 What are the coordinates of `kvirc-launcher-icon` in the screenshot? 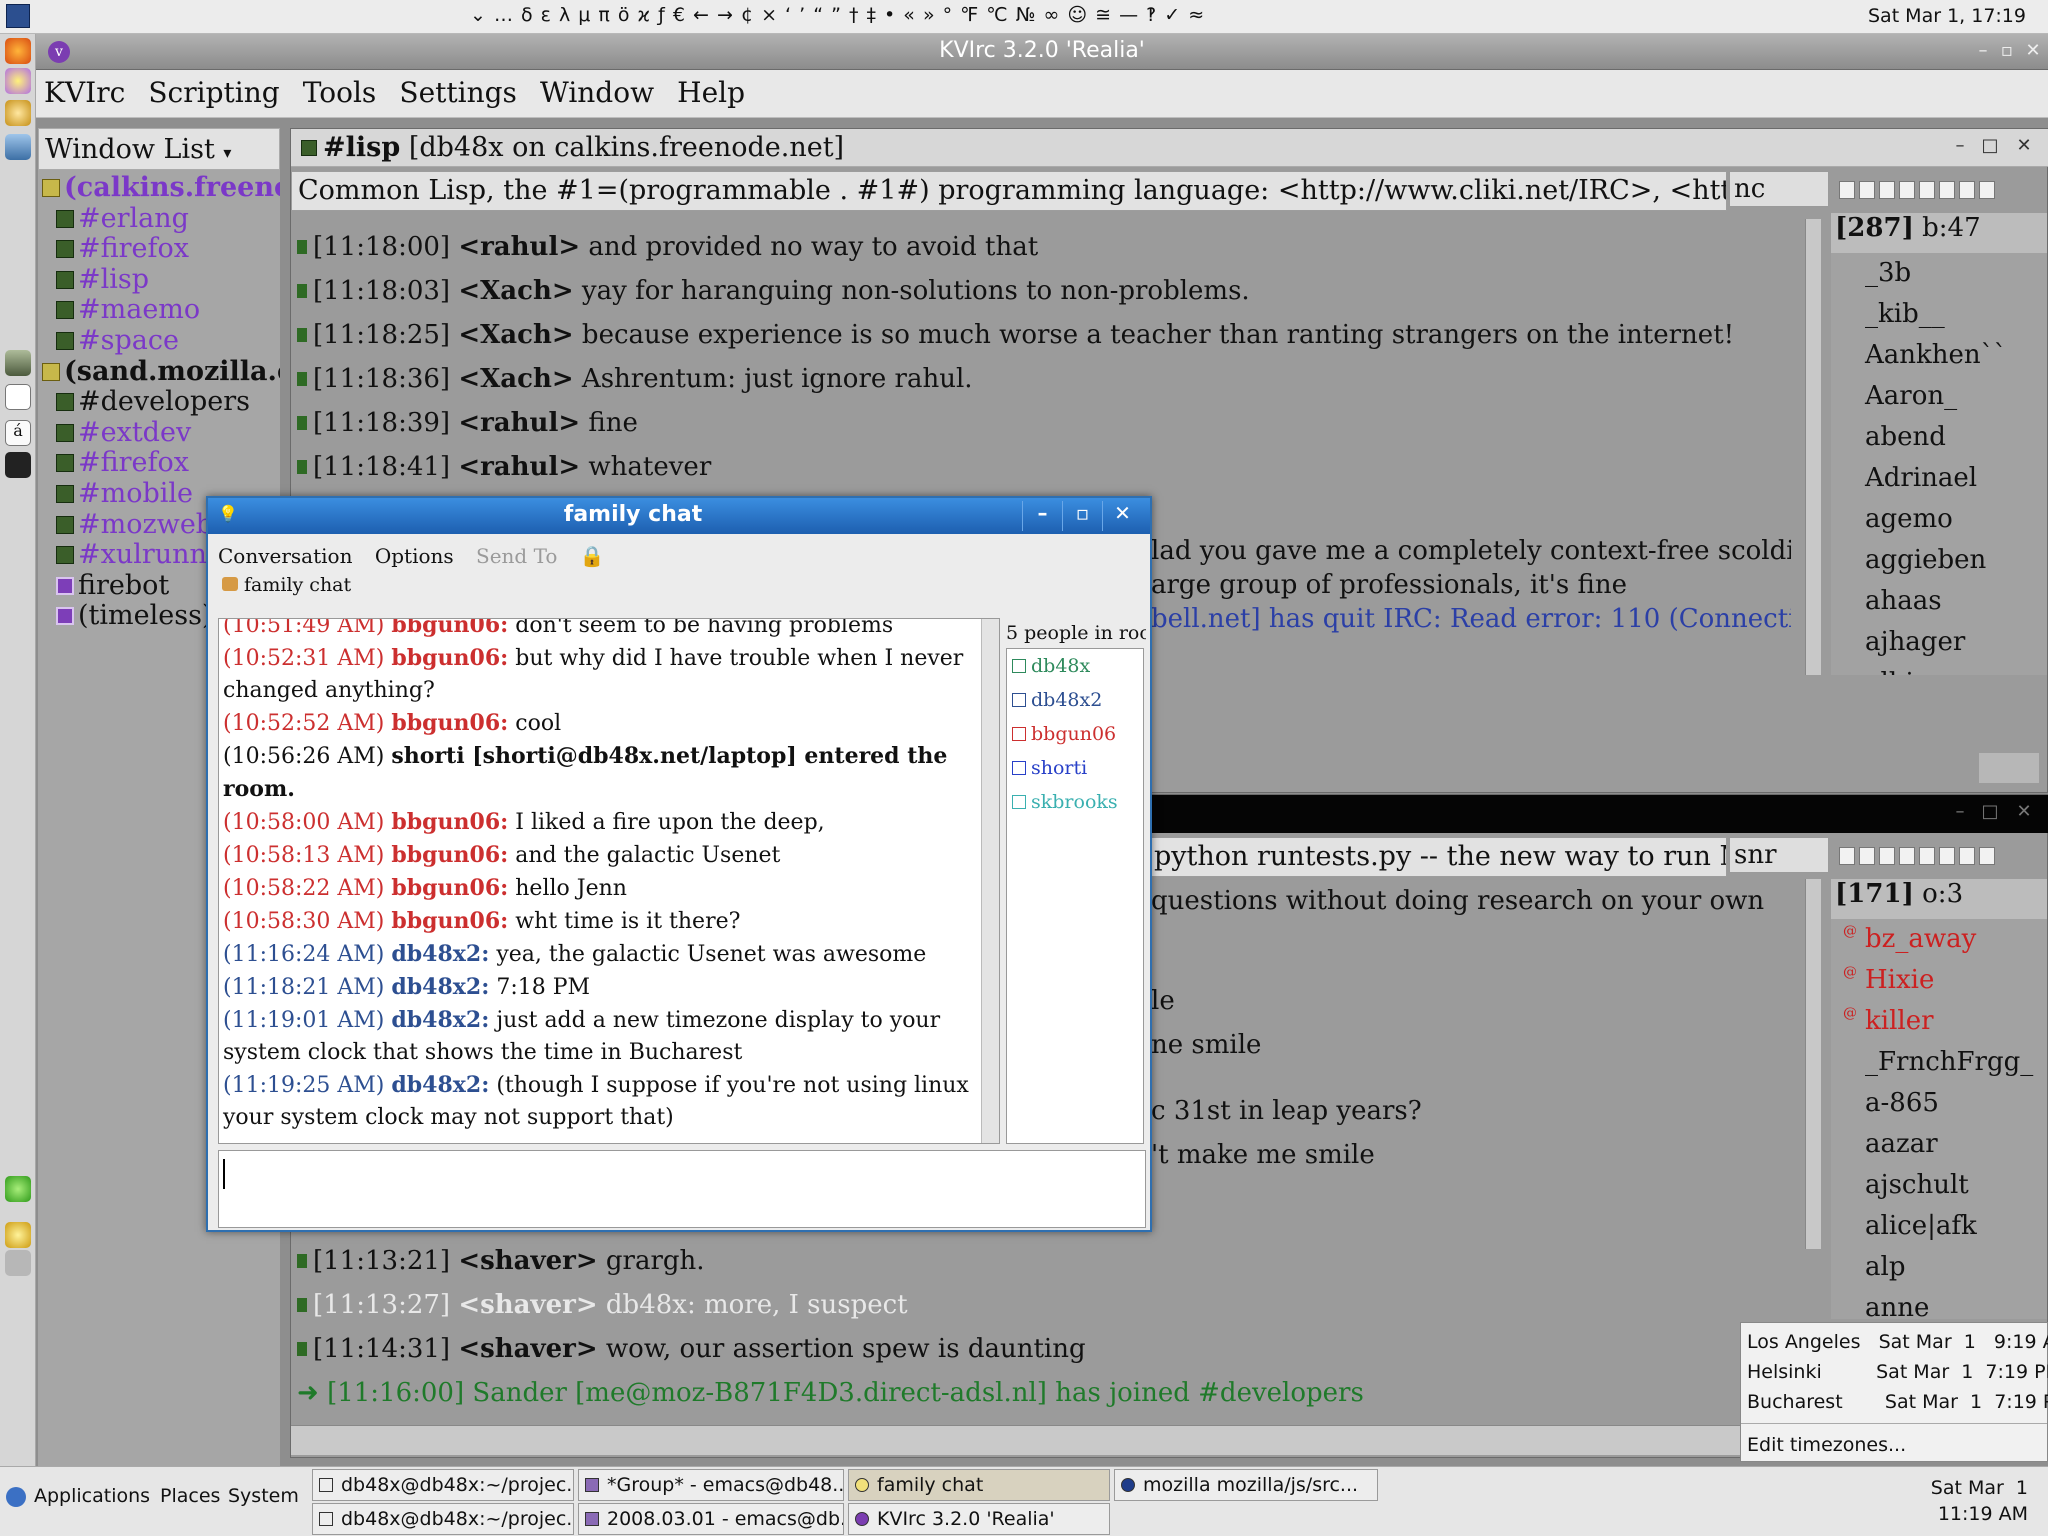 It's located at (18, 81).